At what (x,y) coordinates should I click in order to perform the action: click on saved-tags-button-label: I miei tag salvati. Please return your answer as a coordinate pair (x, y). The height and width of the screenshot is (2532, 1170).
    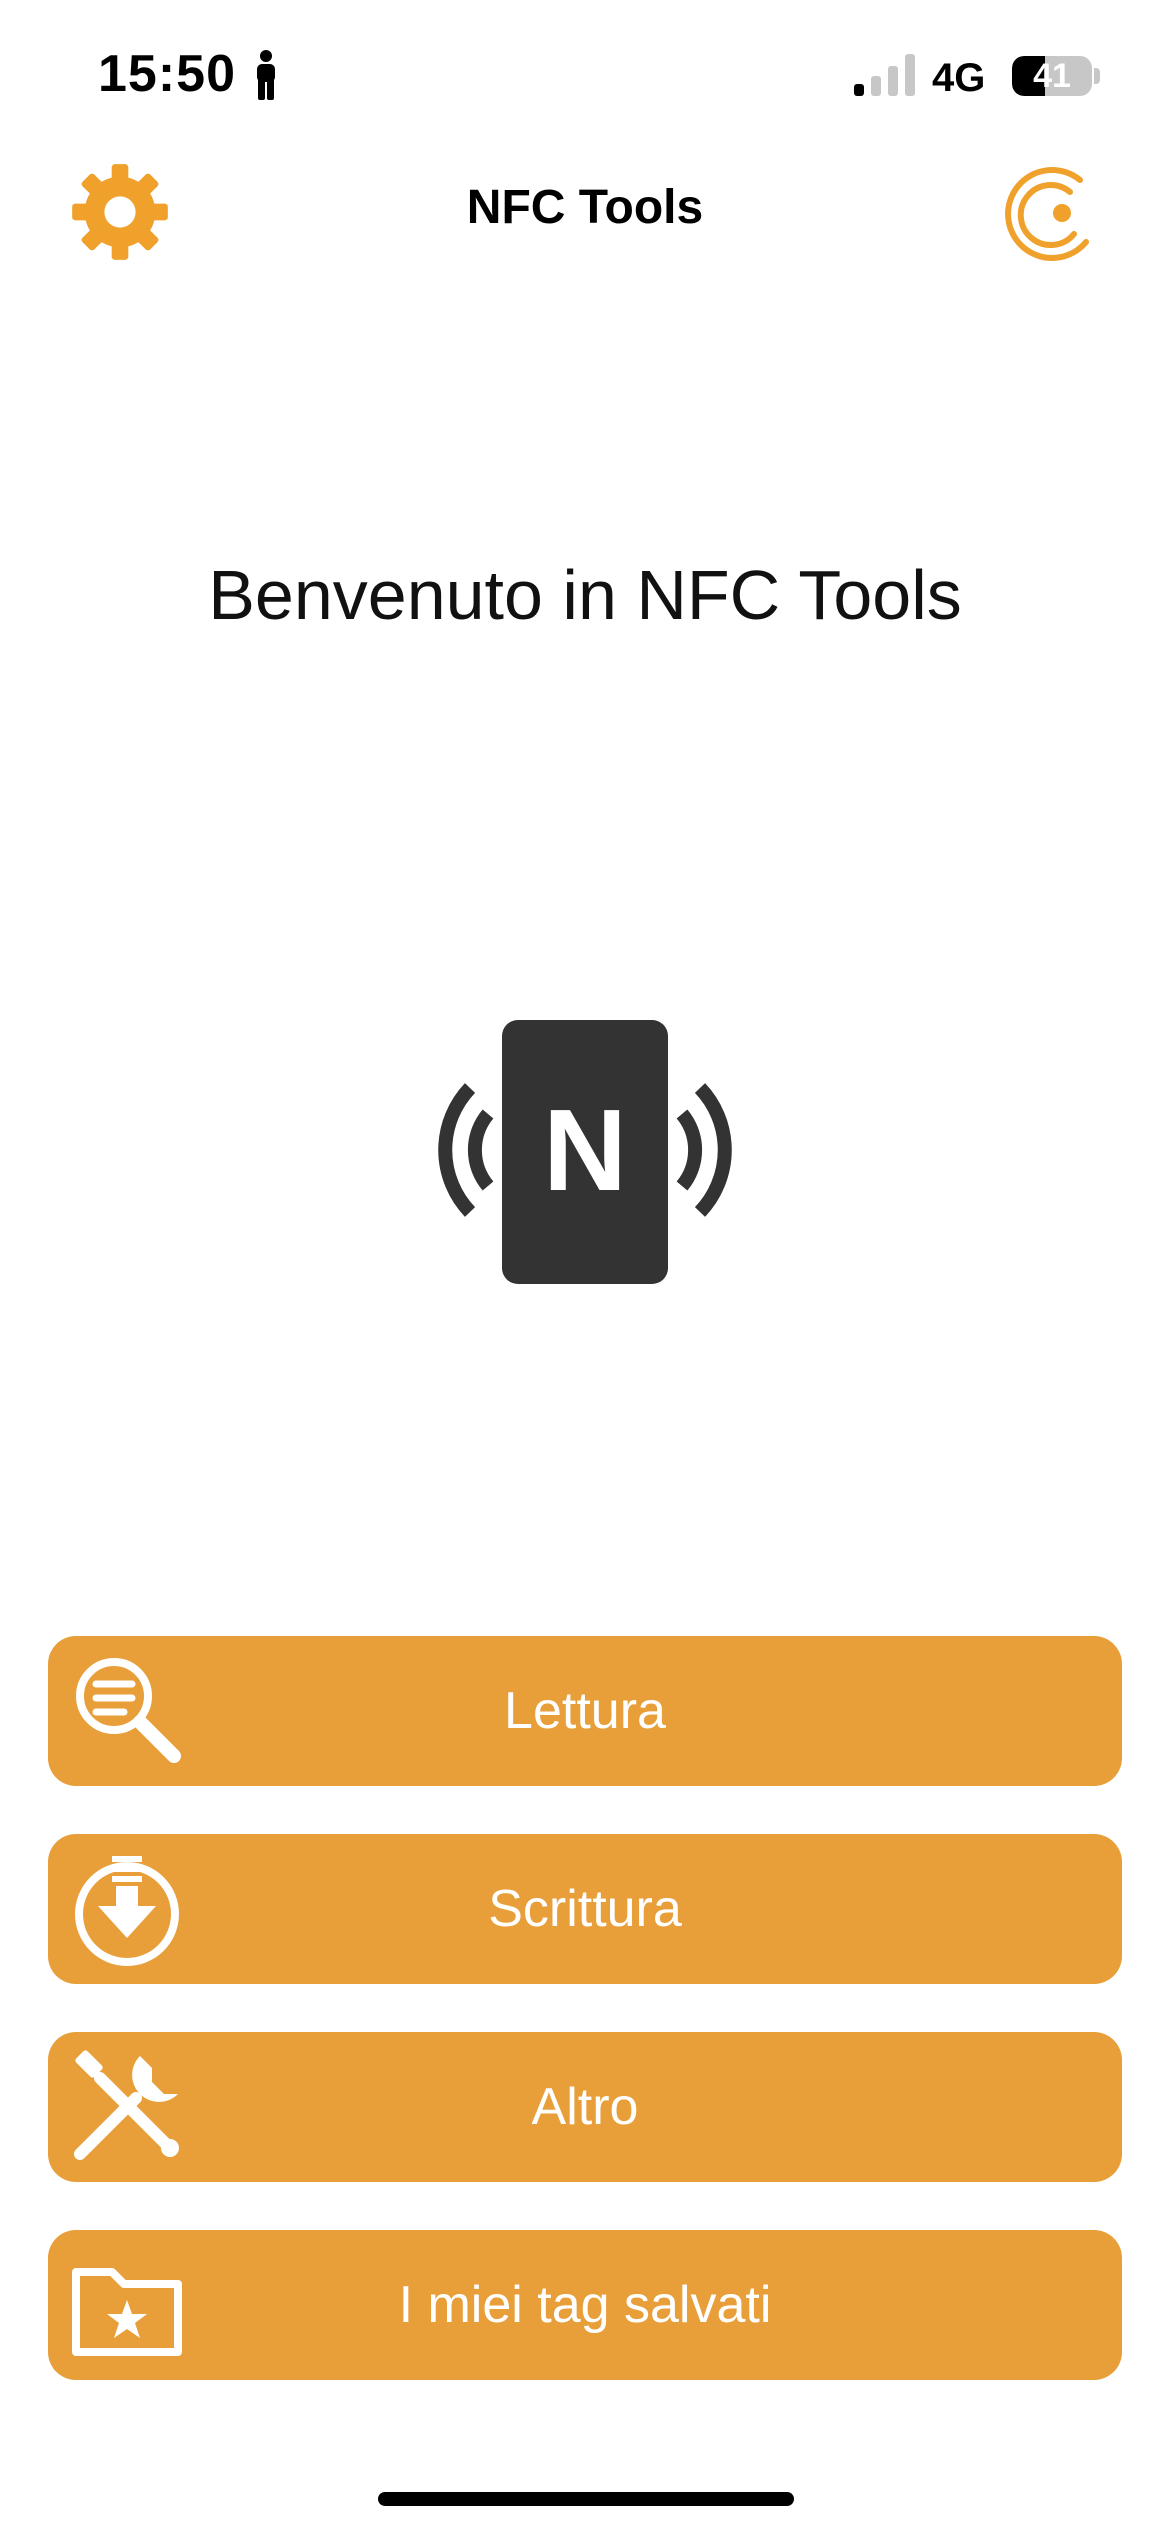
    Looking at the image, I should click on (585, 2305).